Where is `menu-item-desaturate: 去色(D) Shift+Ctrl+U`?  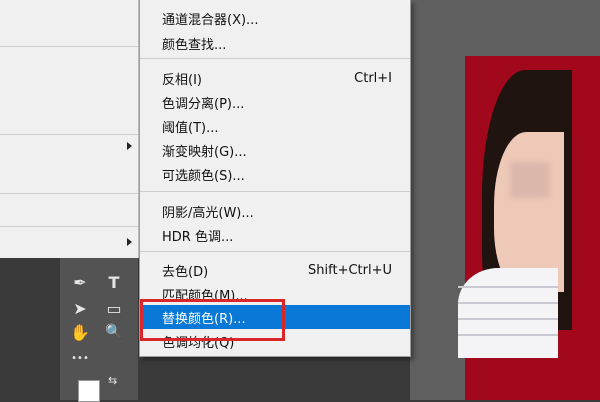
menu-item-desaturate: 去色(D) Shift+Ctrl+U is located at coordinates (275, 270).